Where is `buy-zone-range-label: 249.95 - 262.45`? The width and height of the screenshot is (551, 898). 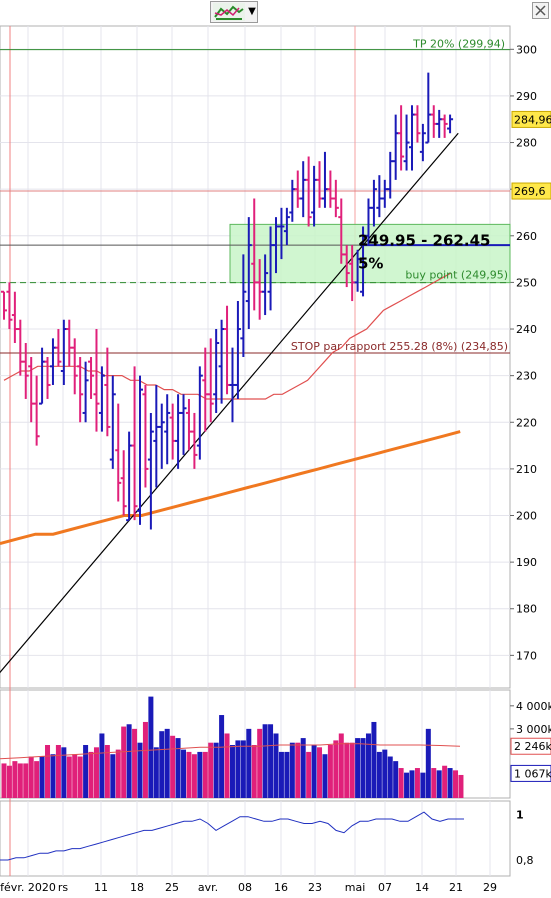 buy-zone-range-label: 249.95 - 262.45 is located at coordinates (424, 240).